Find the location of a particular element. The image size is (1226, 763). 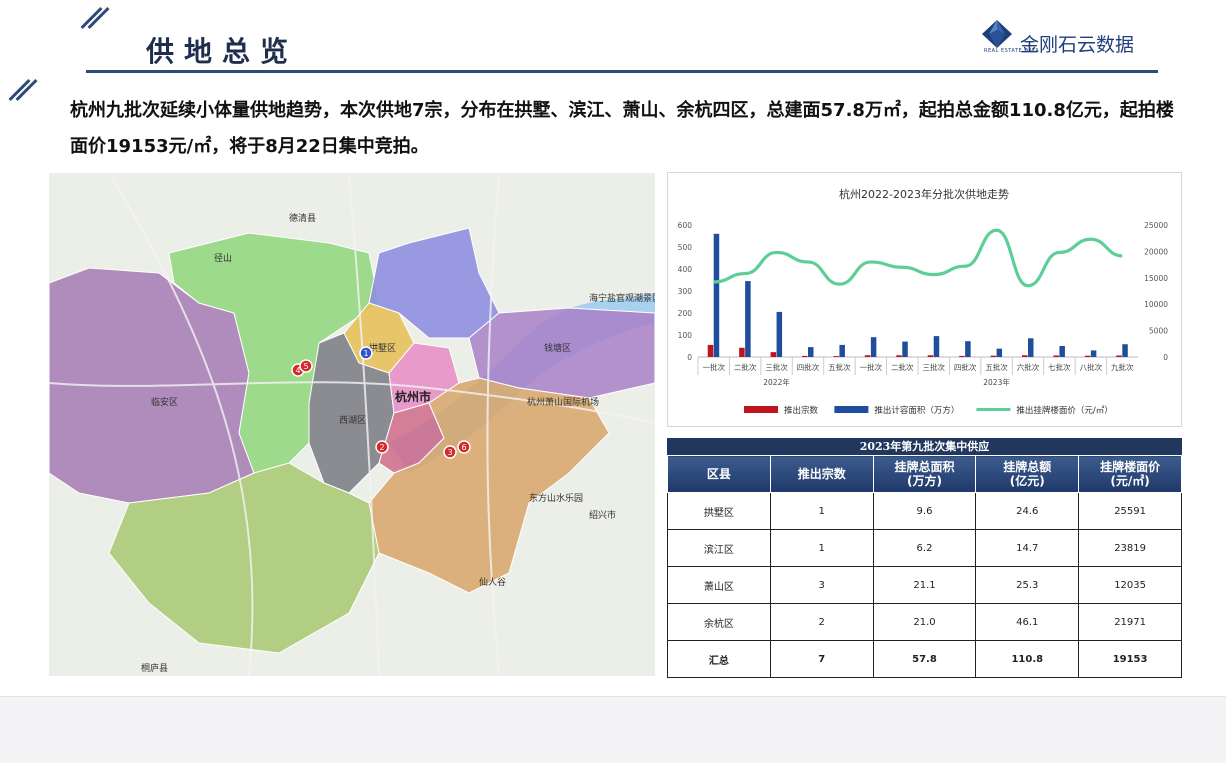

marker-2: 2 is located at coordinates (382, 447).